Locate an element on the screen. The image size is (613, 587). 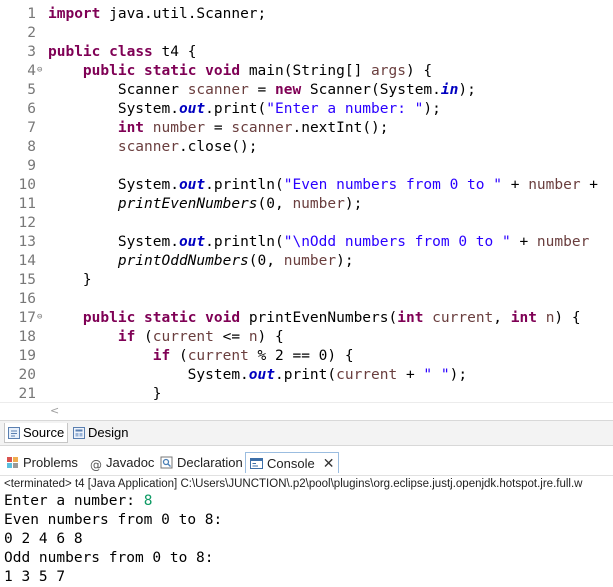
code-token: new is located at coordinates (288, 90).